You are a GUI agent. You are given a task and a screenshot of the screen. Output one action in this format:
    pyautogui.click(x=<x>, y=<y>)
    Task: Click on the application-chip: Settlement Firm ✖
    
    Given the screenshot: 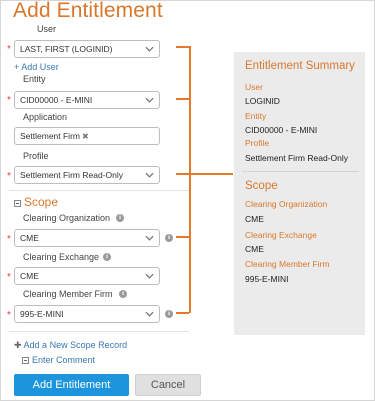 What is the action you would take?
    pyautogui.click(x=54, y=136)
    